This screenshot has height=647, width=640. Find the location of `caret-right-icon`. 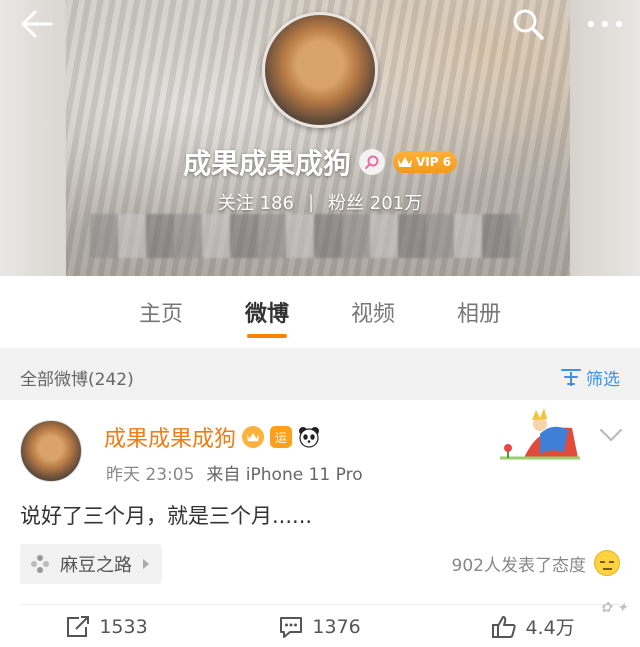

caret-right-icon is located at coordinates (146, 564).